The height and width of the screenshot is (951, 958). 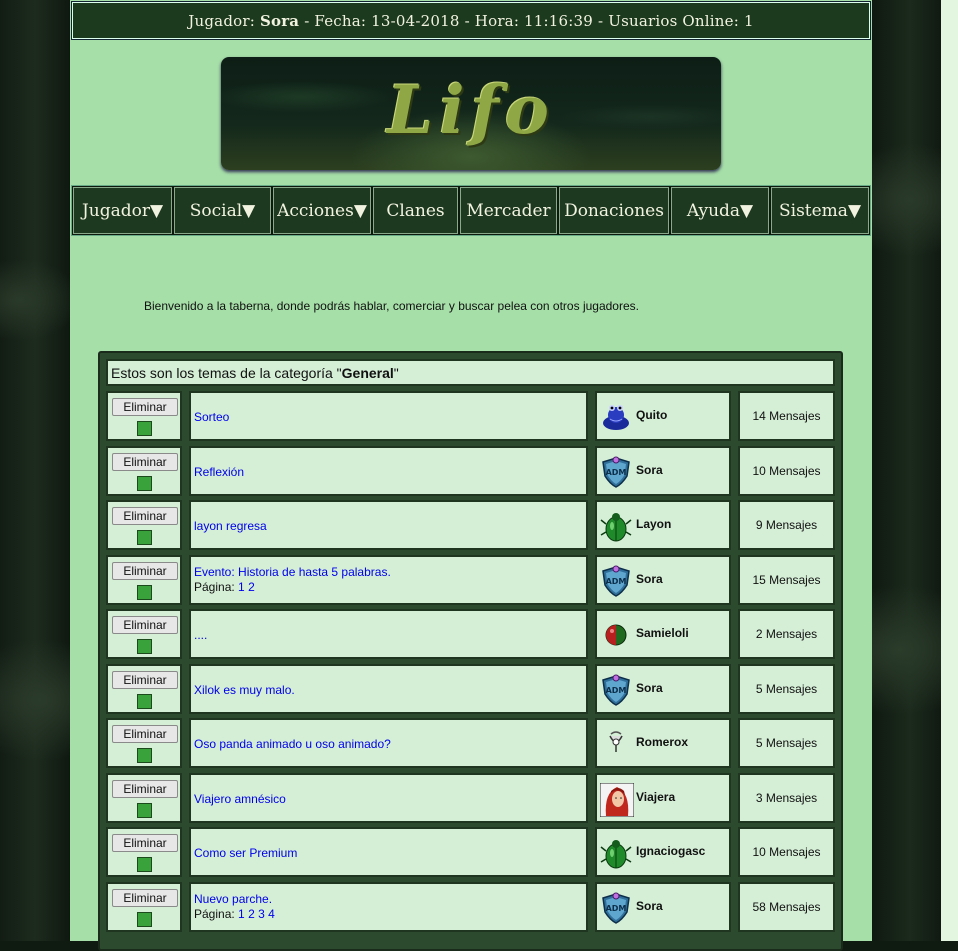 I want to click on message-count: 9 Mensajes, so click(x=786, y=525).